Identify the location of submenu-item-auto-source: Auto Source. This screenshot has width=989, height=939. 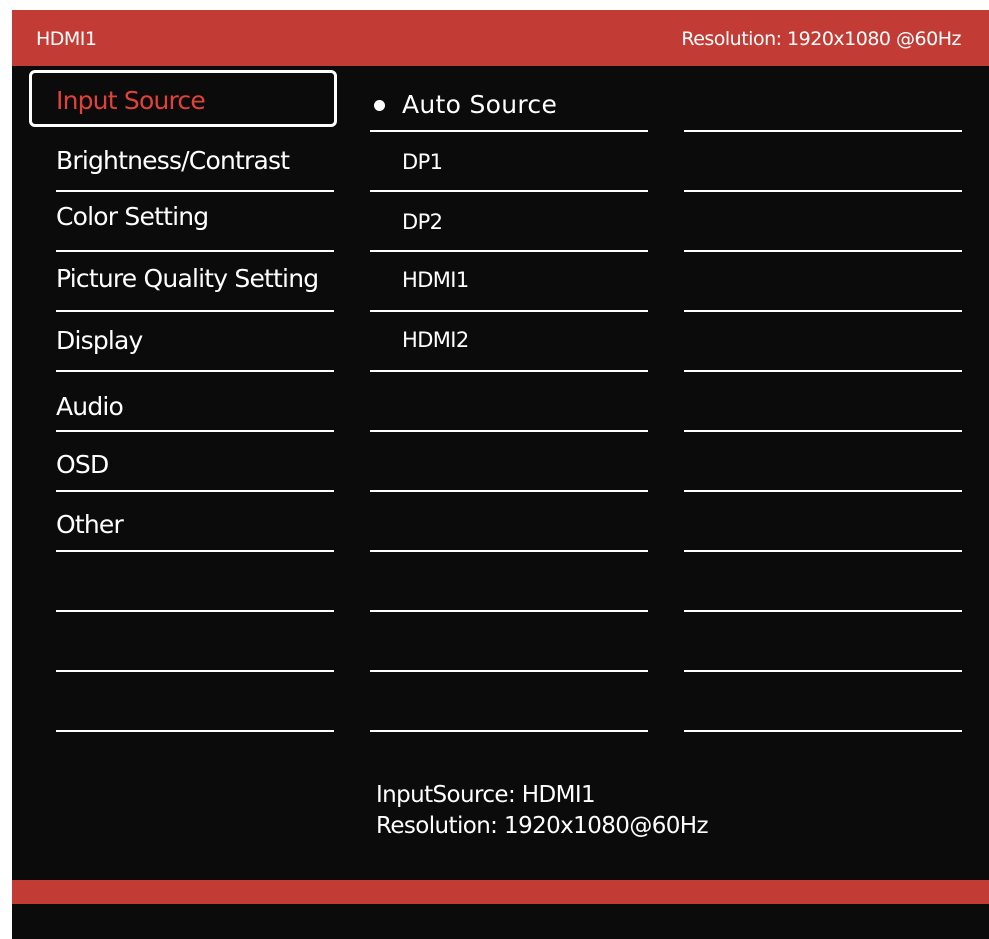
(509, 102).